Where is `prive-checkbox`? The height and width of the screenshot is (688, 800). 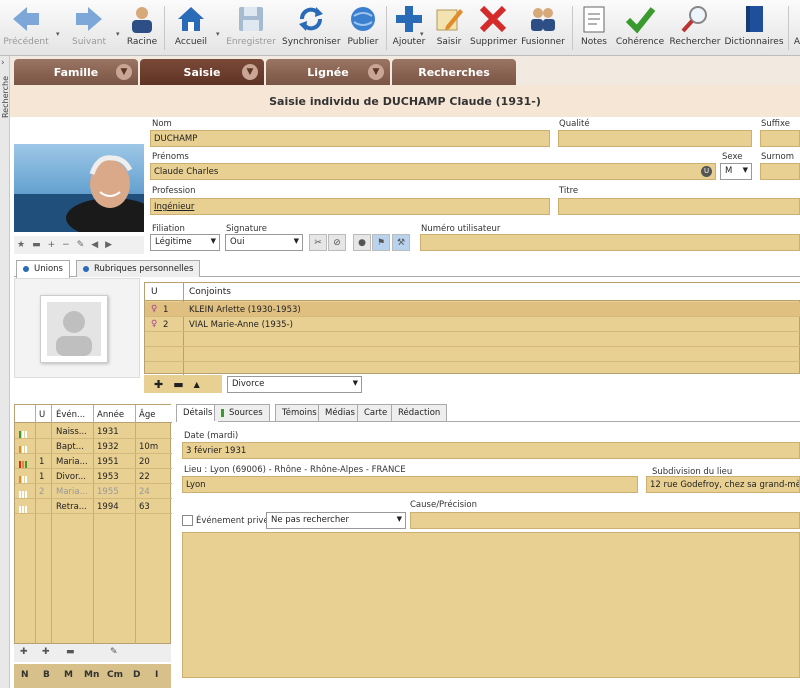
prive-checkbox is located at coordinates (187, 520).